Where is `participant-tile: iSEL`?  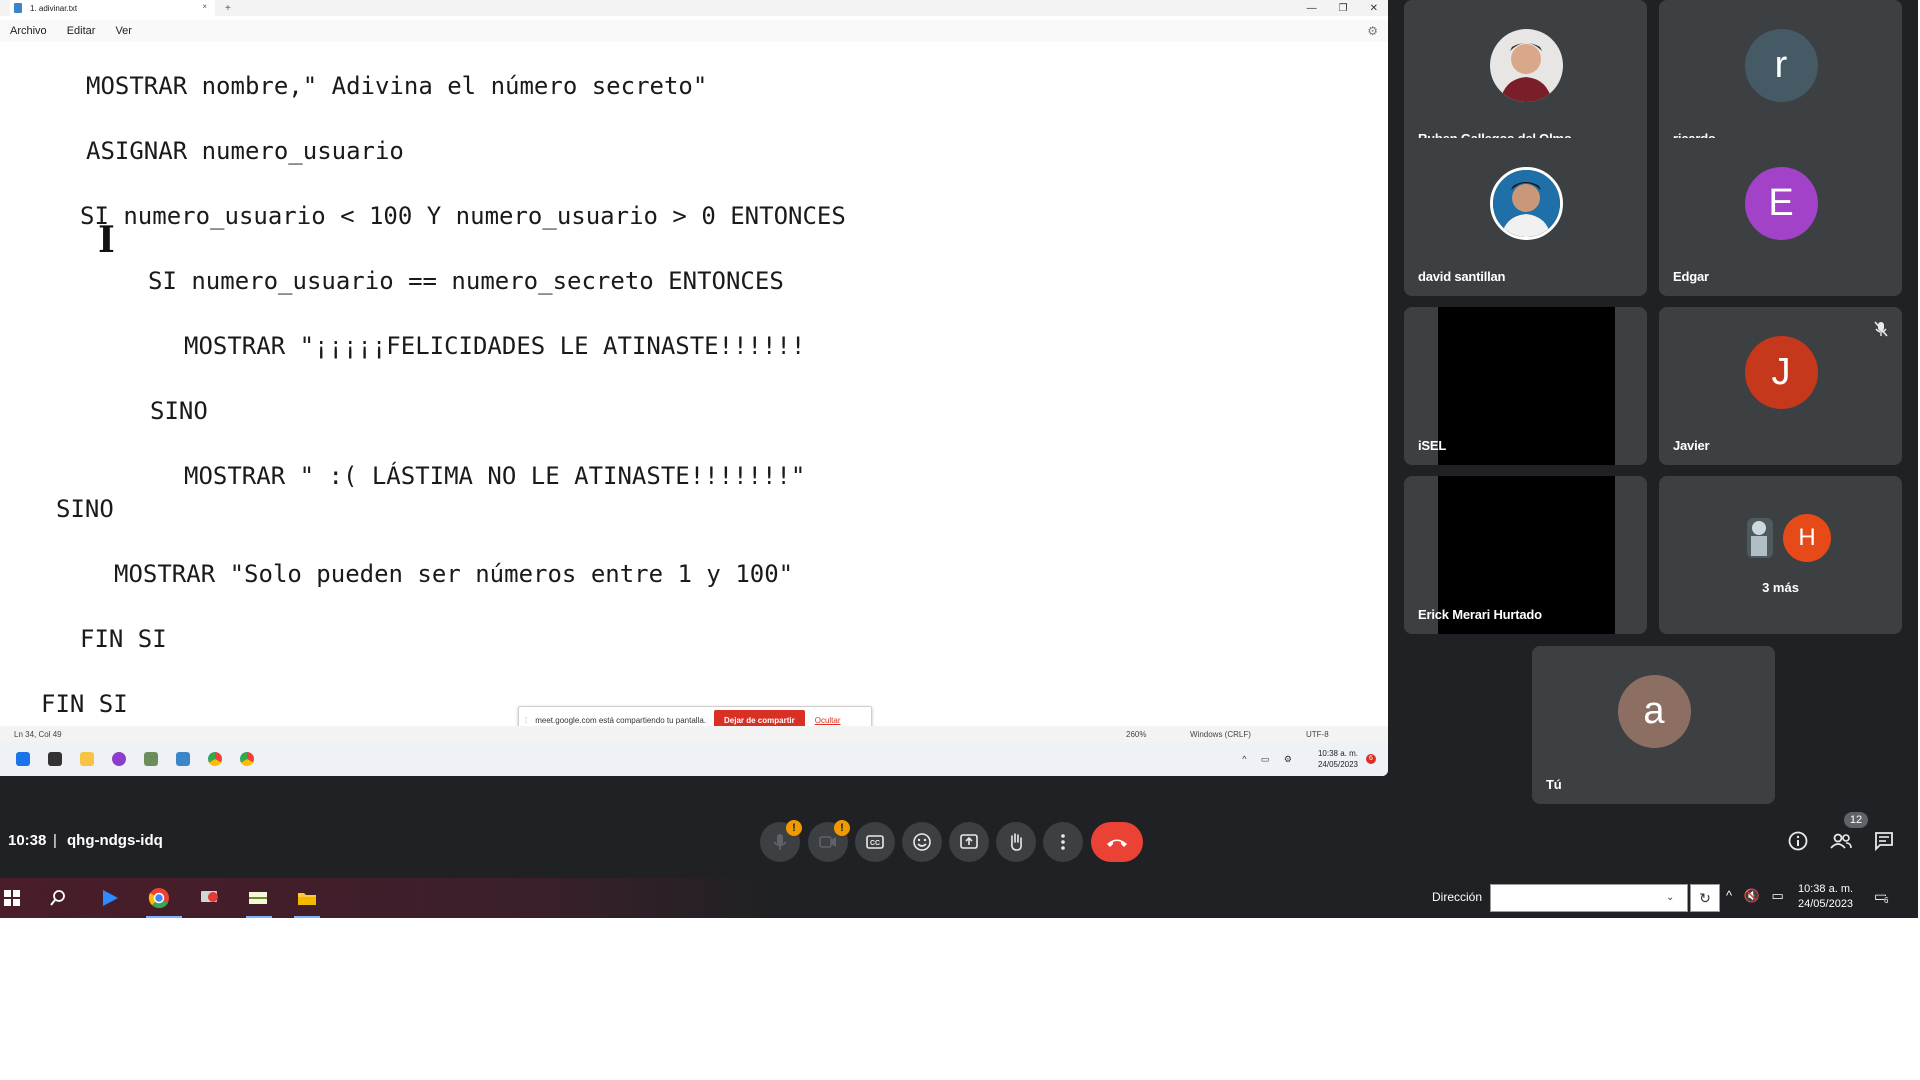
participant-tile: iSEL is located at coordinates (1525, 386).